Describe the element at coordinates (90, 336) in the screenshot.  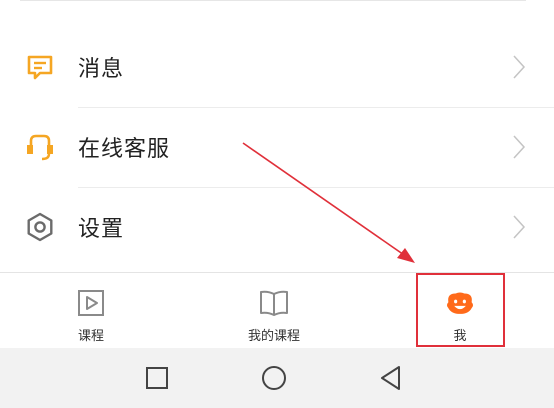
I see `tab-label: 课程` at that location.